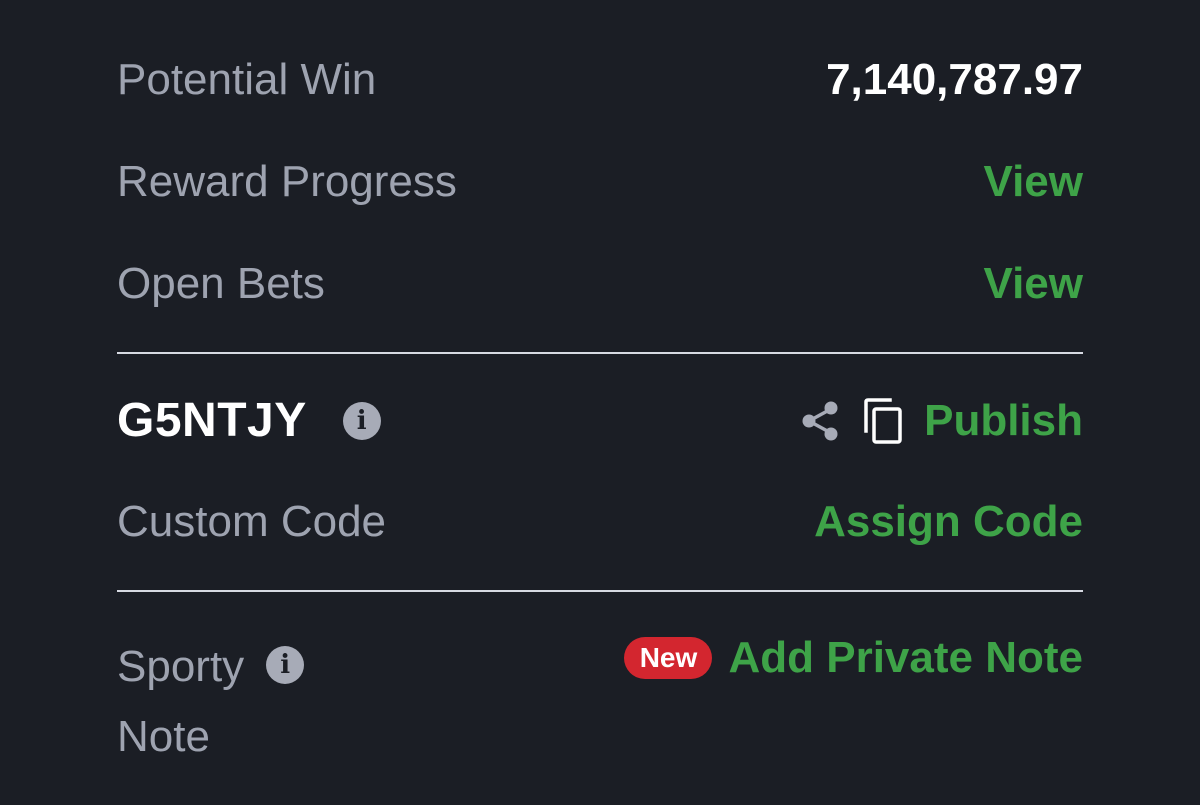 Image resolution: width=1200 pixels, height=805 pixels. Describe the element at coordinates (954, 79) in the screenshot. I see `potential-win-value: 7,140,787.97` at that location.